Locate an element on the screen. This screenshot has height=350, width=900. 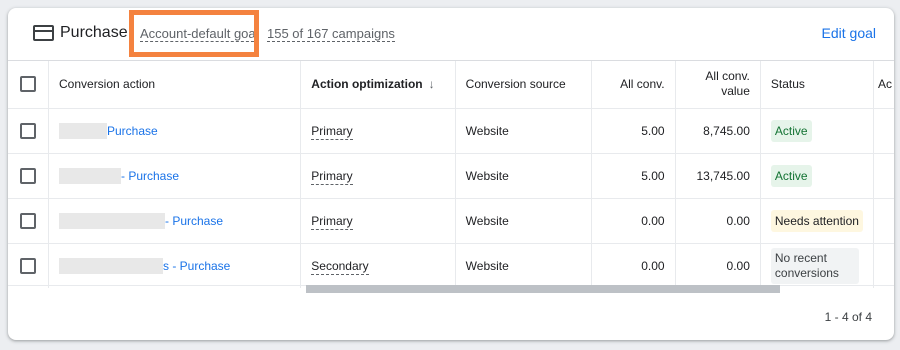
col-conversion-source: Conversion source is located at coordinates (523, 84).